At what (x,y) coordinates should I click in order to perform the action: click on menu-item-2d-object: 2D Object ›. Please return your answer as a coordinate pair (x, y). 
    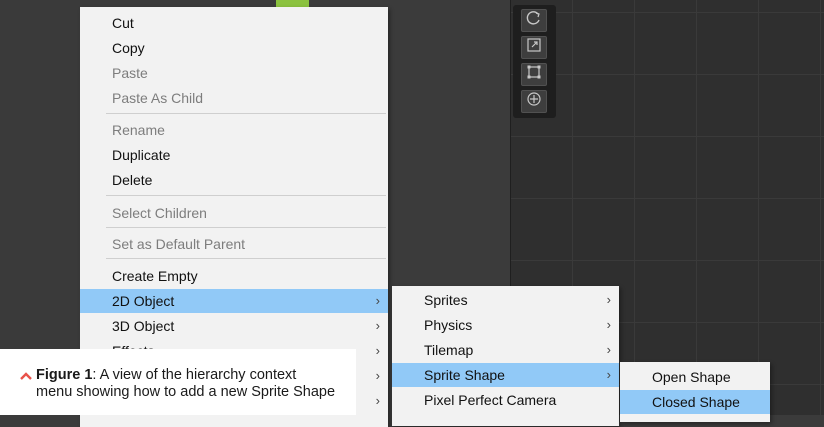
    Looking at the image, I should click on (234, 301).